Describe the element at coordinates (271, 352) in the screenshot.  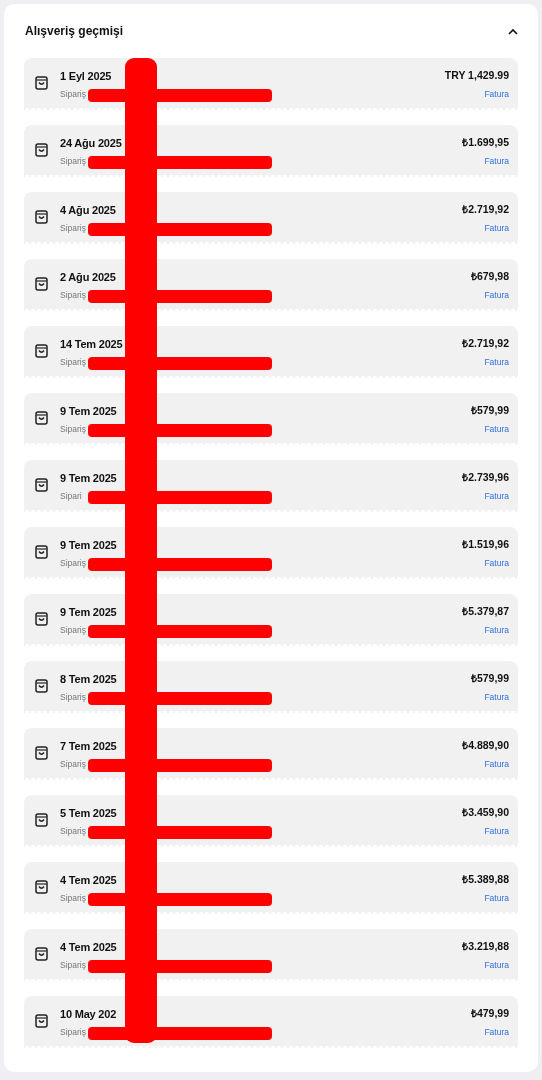
I see `order-card: 14 Tem 2025 Sipariş ₺2.719,92 Fatura` at that location.